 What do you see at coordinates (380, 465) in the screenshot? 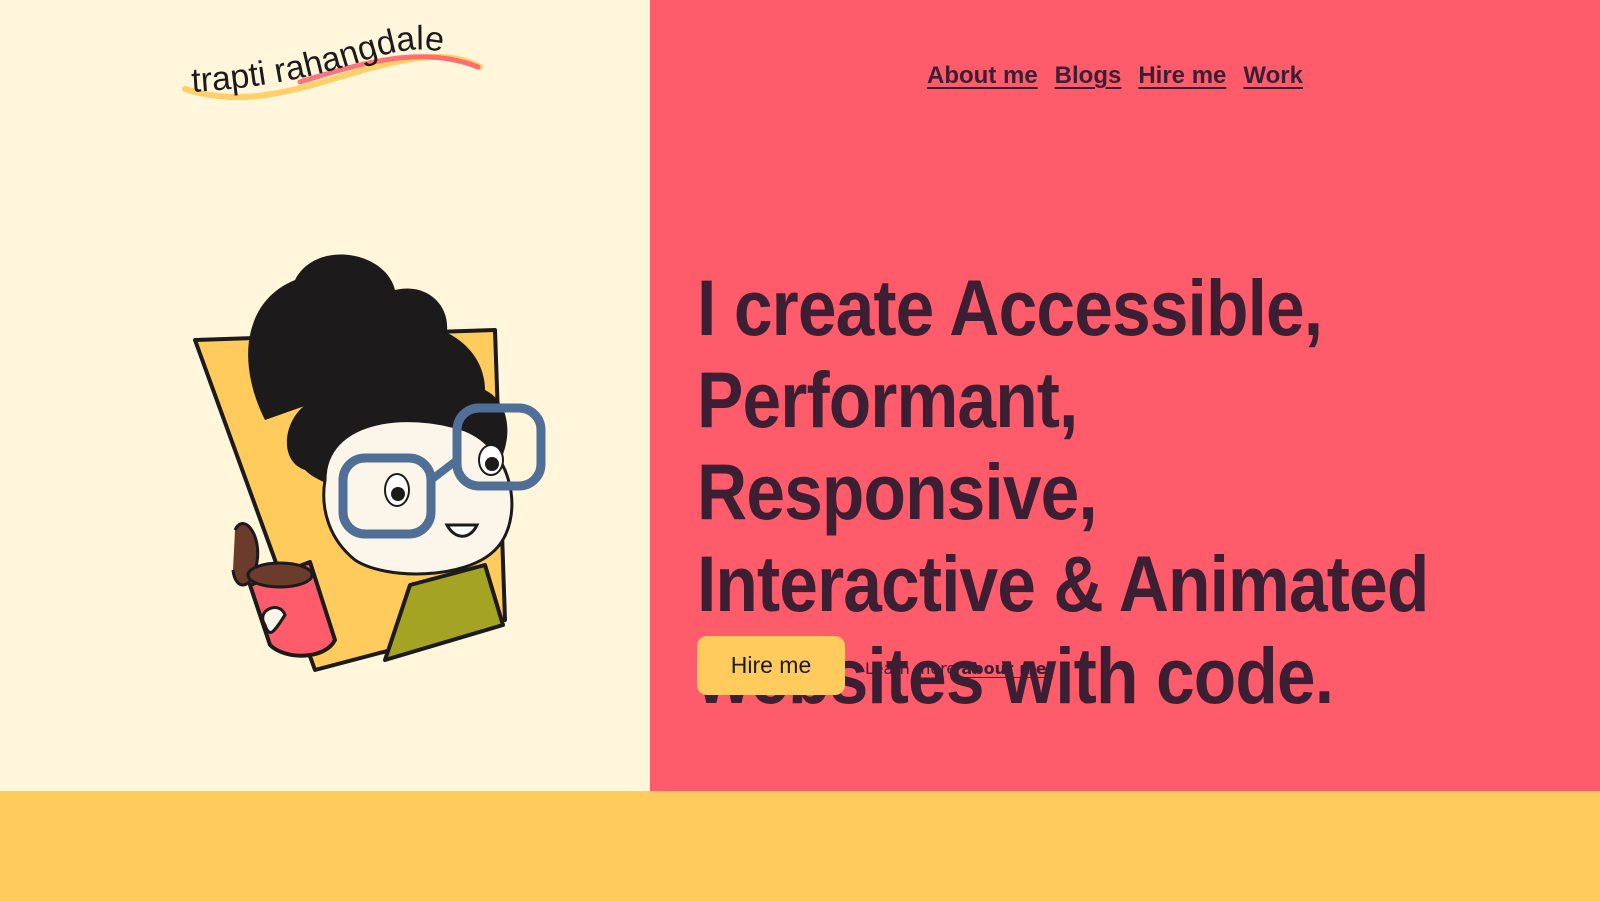
I see `avatar-illustration-icon` at bounding box center [380, 465].